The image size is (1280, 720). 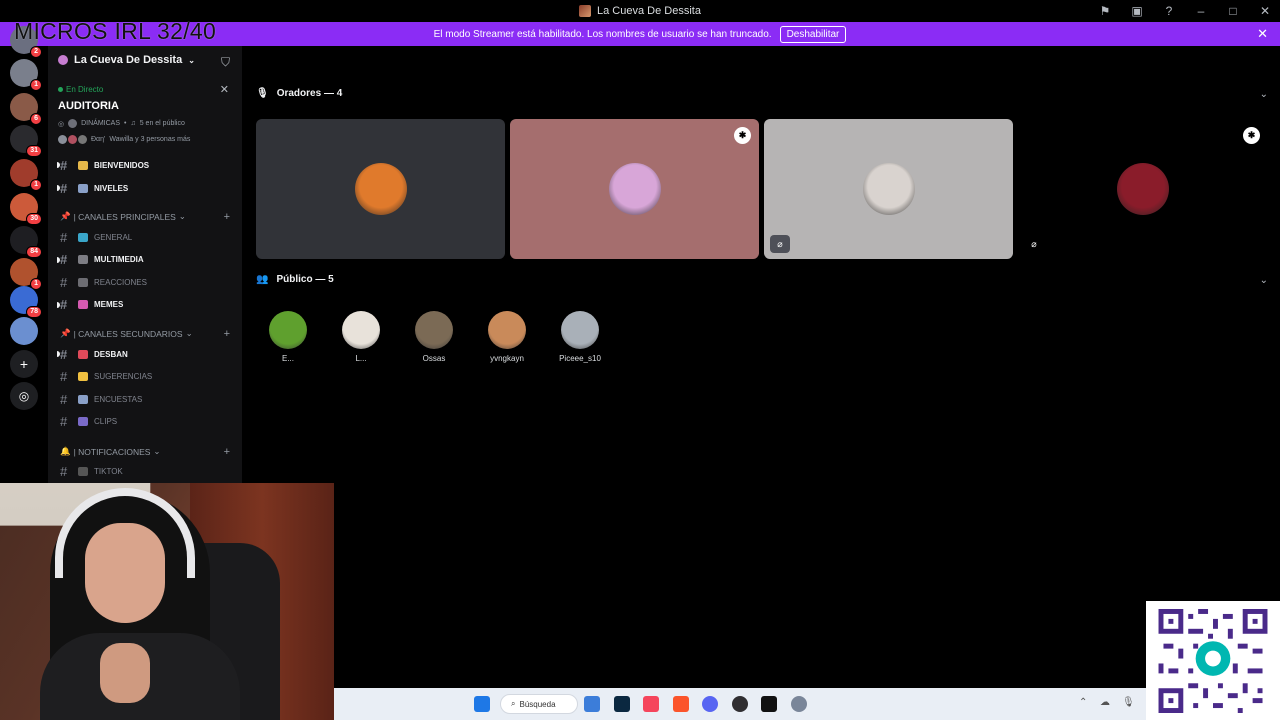 I want to click on stage-info-line-2: Ðαη' Wawilla y 3 personas más, so click(x=124, y=139).